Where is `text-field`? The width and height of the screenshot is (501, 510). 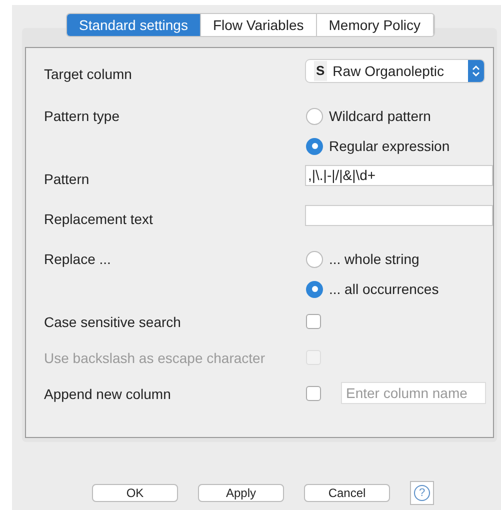 text-field is located at coordinates (399, 215).